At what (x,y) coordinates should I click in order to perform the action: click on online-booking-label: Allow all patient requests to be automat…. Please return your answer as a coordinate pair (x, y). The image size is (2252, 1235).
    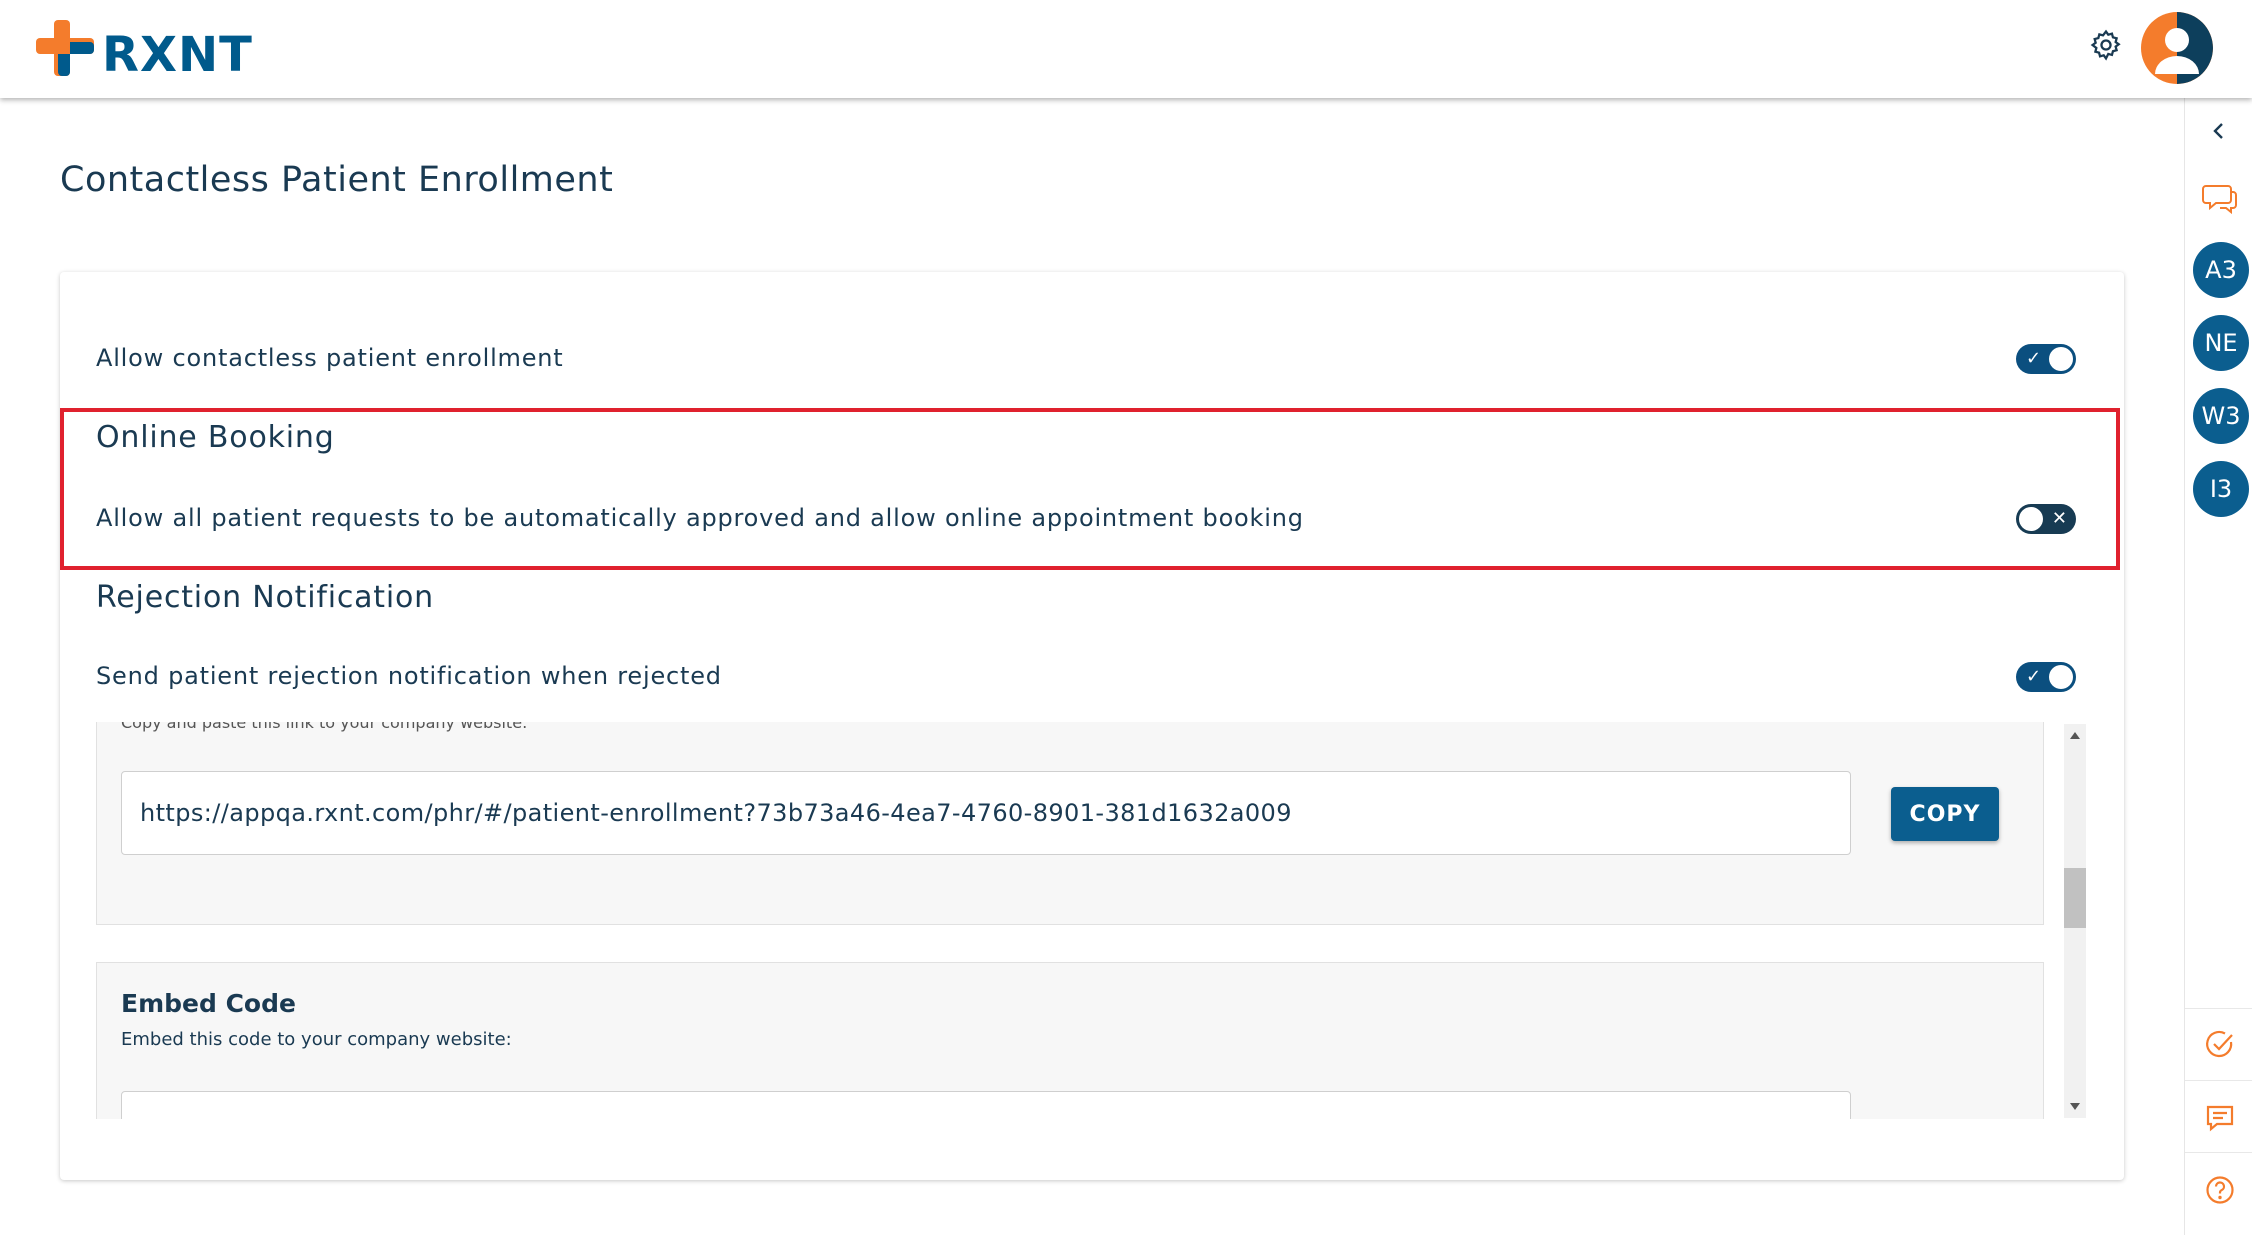
    Looking at the image, I should click on (700, 518).